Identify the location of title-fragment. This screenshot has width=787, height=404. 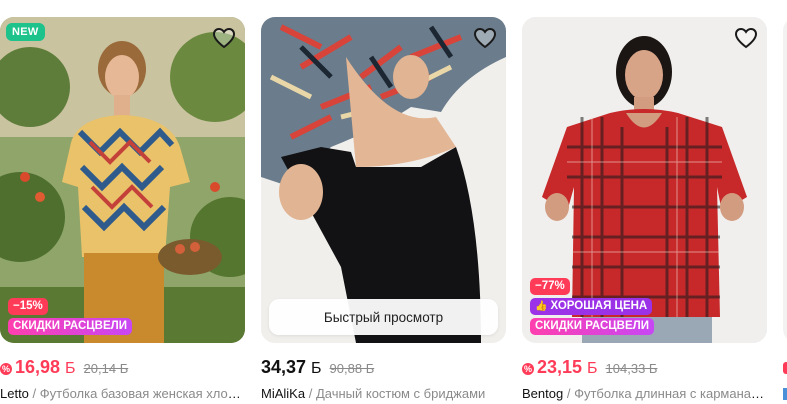
(785, 394).